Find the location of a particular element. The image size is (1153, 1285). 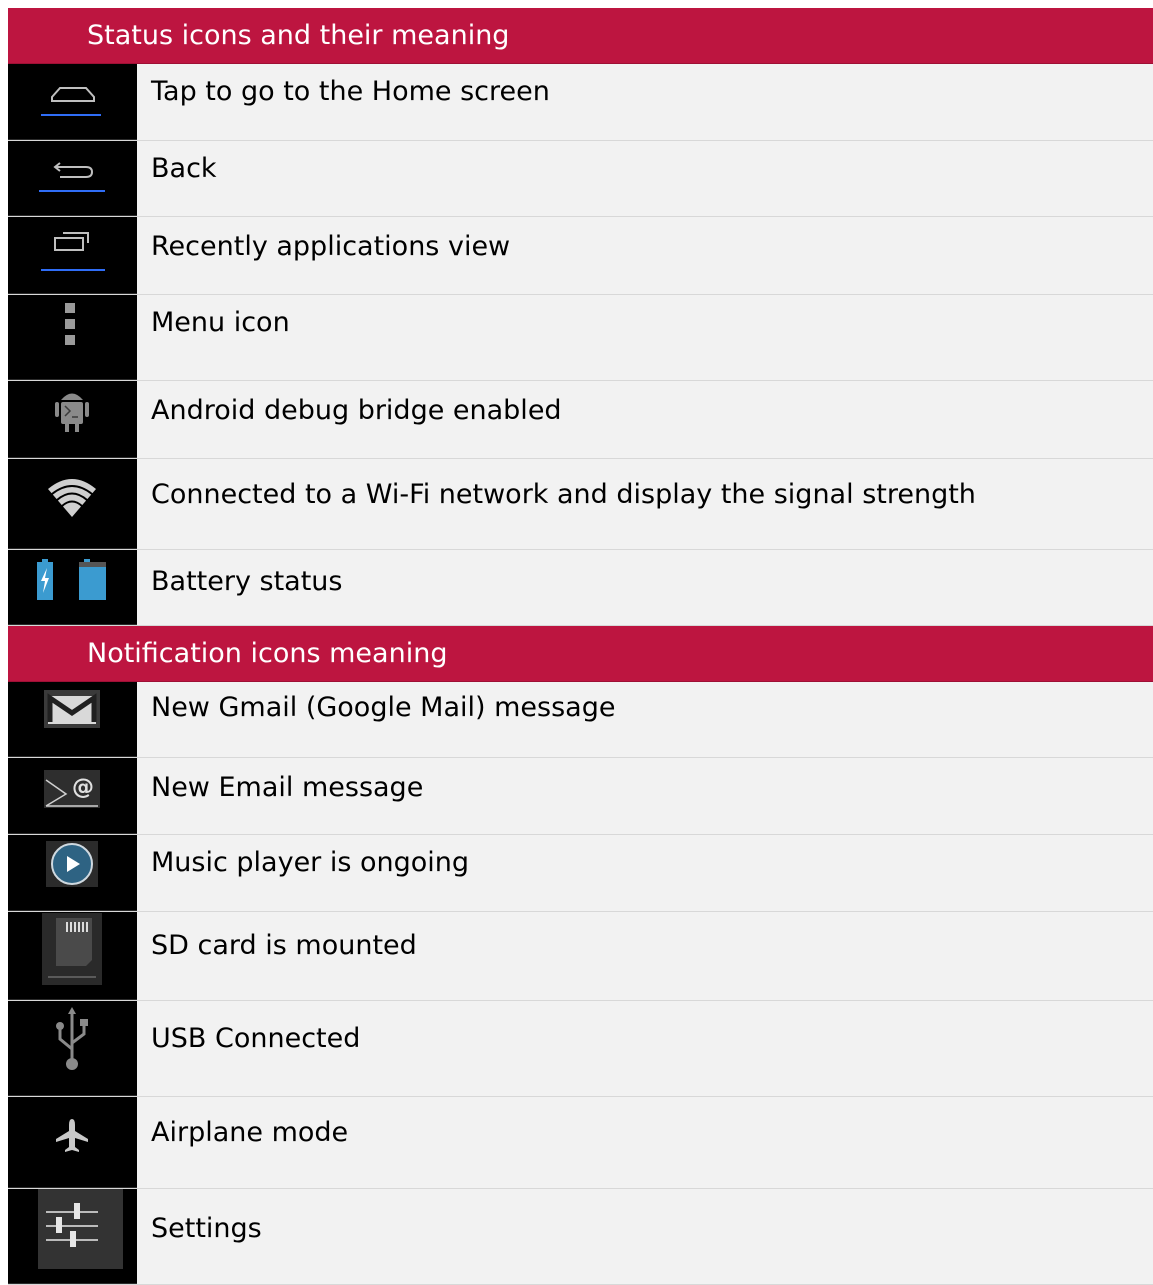

row-text: Airplane mode is located at coordinates (645, 1142).